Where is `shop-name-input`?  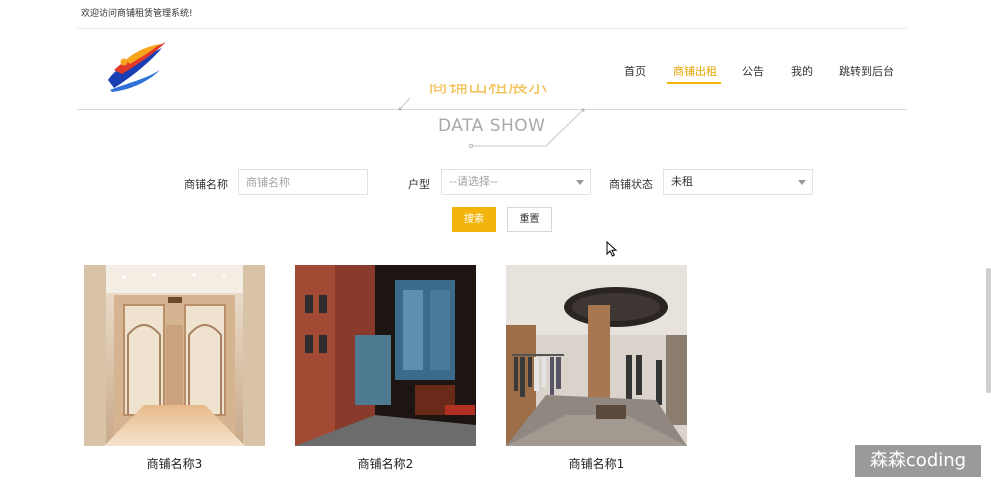 shop-name-input is located at coordinates (303, 182).